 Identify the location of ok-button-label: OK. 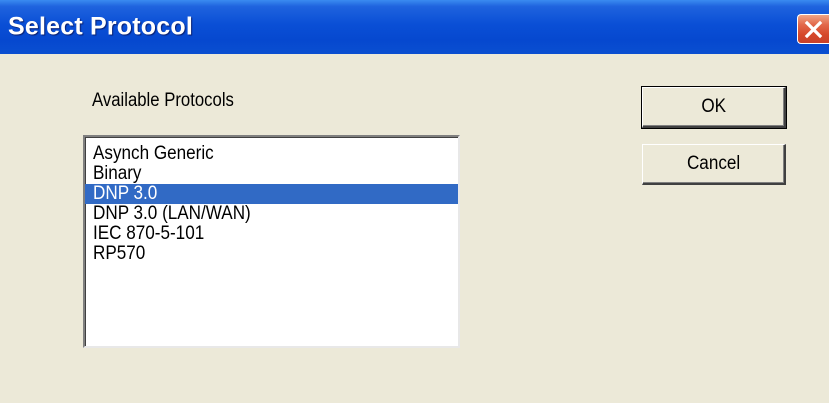
(713, 106).